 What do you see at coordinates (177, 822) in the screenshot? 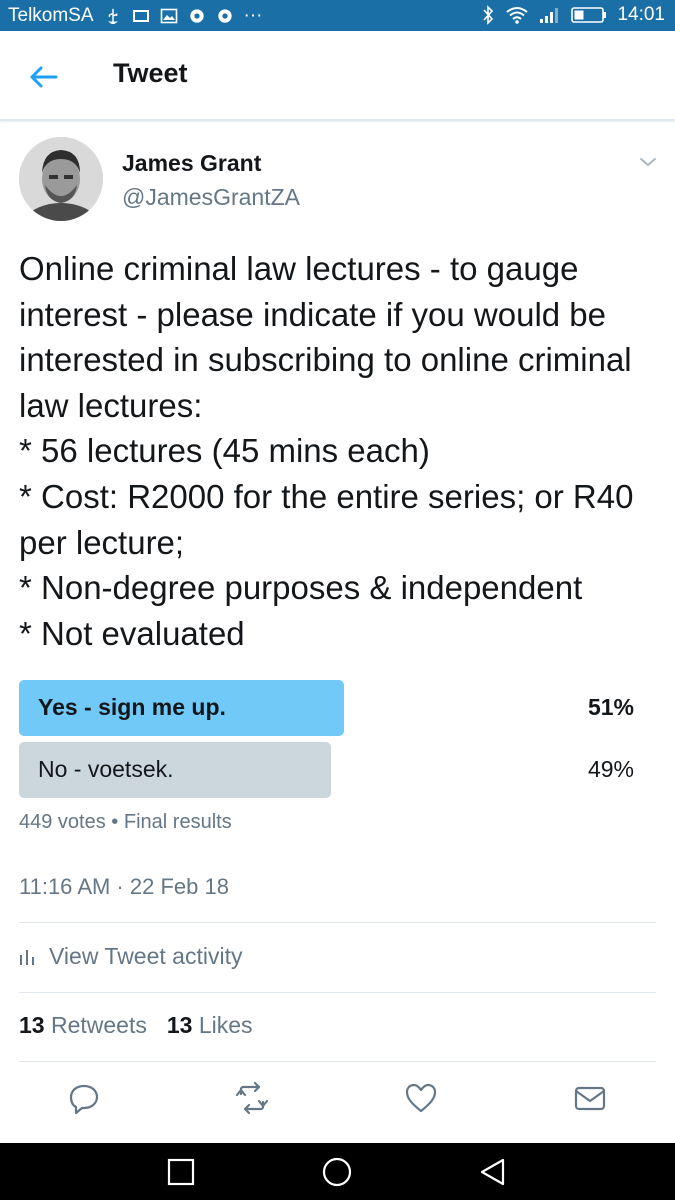
I see `poll-status: Final results` at bounding box center [177, 822].